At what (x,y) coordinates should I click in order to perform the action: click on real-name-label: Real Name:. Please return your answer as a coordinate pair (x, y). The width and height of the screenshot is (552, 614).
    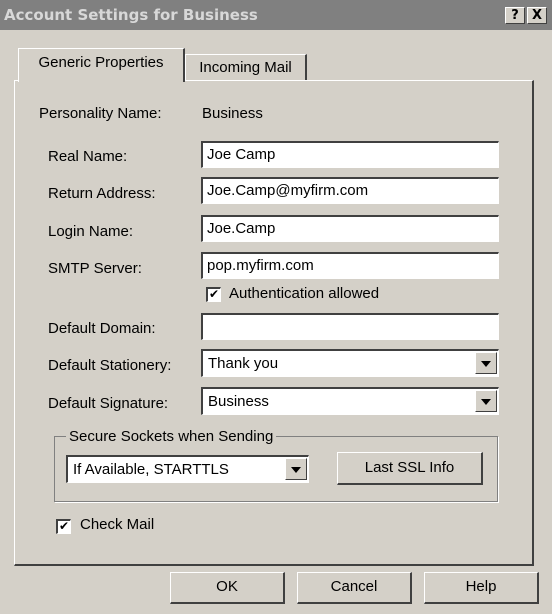
    Looking at the image, I should click on (88, 156).